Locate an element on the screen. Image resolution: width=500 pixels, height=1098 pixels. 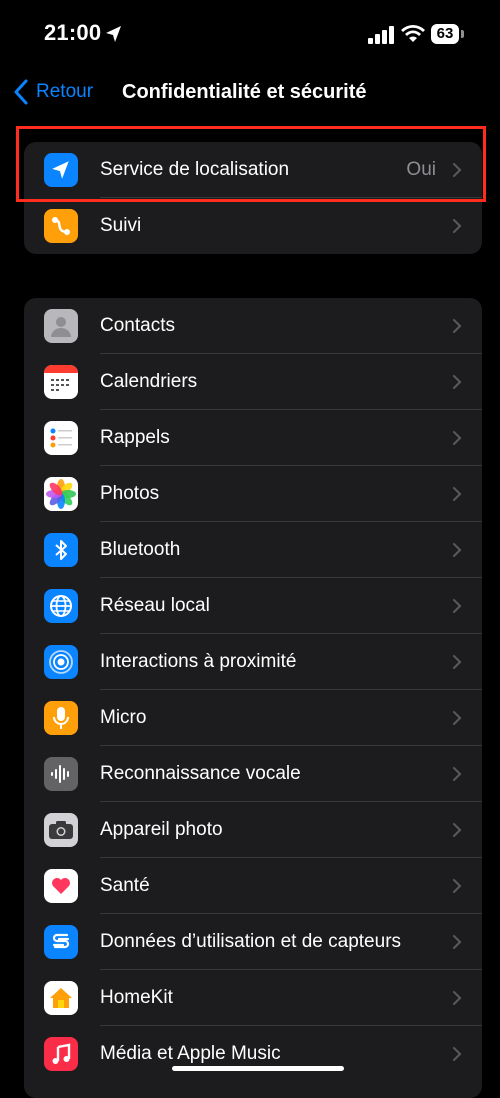
music-icon is located at coordinates (61, 1054).